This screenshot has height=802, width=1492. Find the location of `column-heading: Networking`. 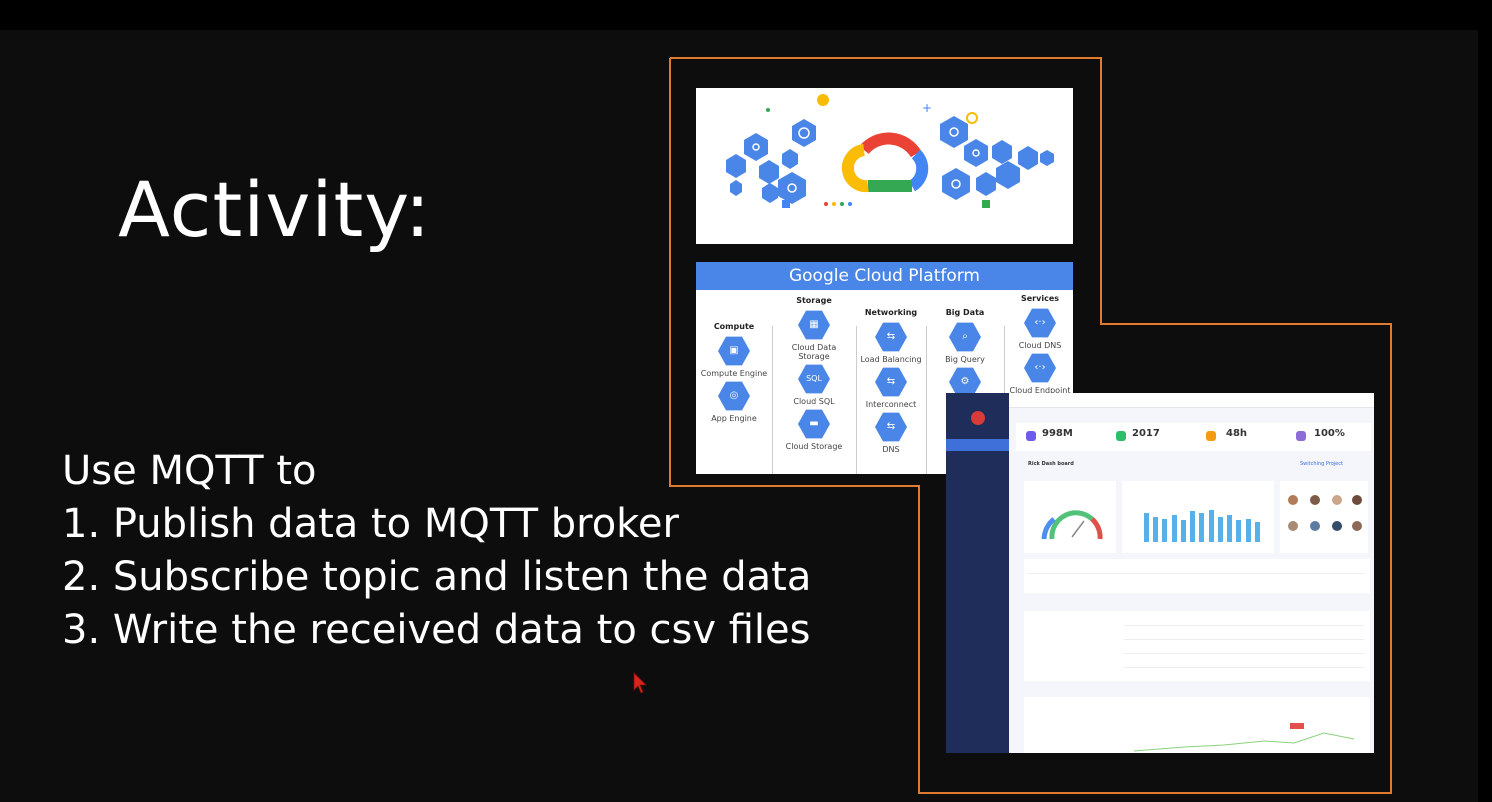

column-heading: Networking is located at coordinates (891, 312).